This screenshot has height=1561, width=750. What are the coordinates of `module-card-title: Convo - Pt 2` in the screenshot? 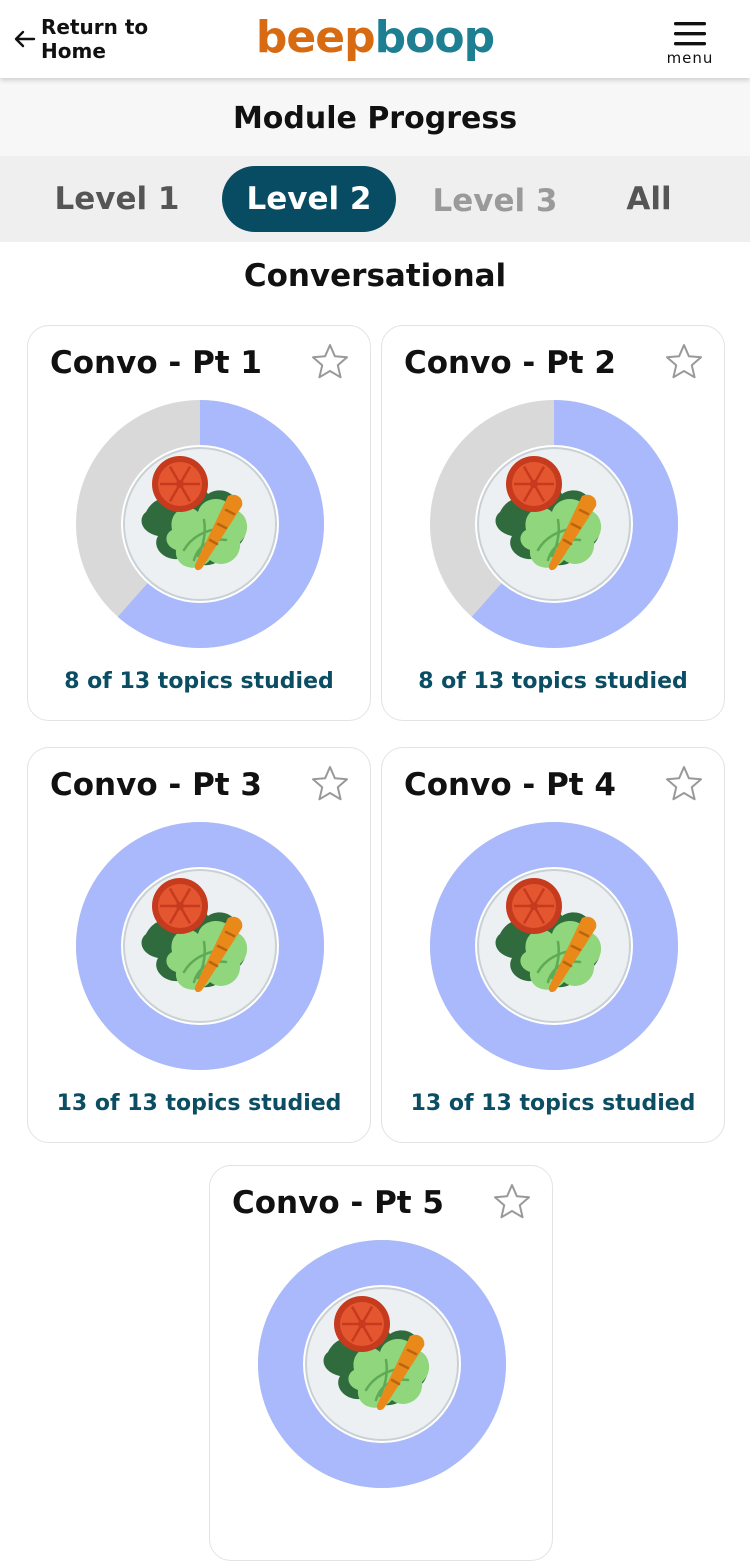 It's located at (510, 363).